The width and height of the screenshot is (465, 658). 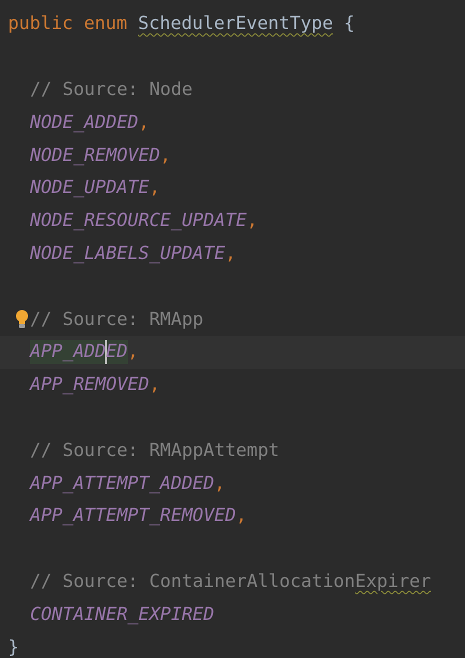 What do you see at coordinates (117, 320) in the screenshot?
I see `code-comment: // Source: RMApp` at bounding box center [117, 320].